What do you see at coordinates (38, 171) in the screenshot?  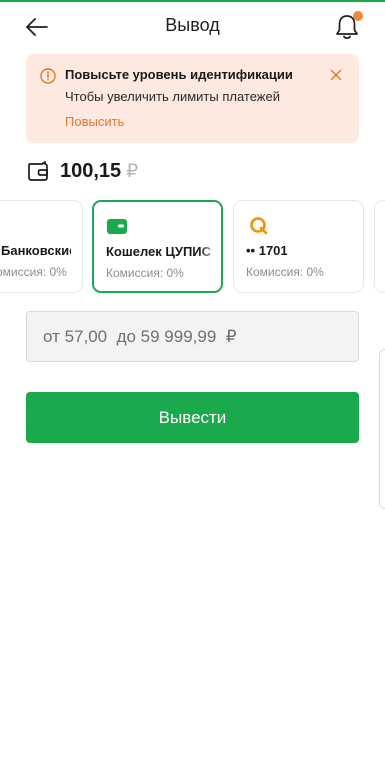 I see `wallet-icon` at bounding box center [38, 171].